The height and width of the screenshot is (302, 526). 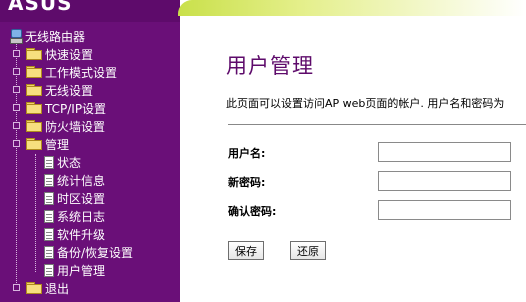 What do you see at coordinates (47, 288) in the screenshot?
I see `sidebar-item-logout: 退出` at bounding box center [47, 288].